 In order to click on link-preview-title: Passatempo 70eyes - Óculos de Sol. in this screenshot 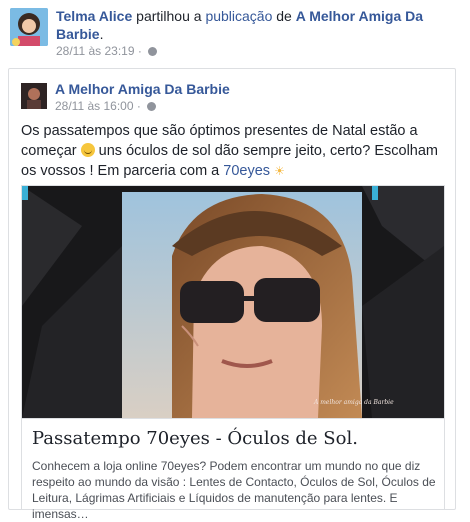, I will do `click(195, 438)`.